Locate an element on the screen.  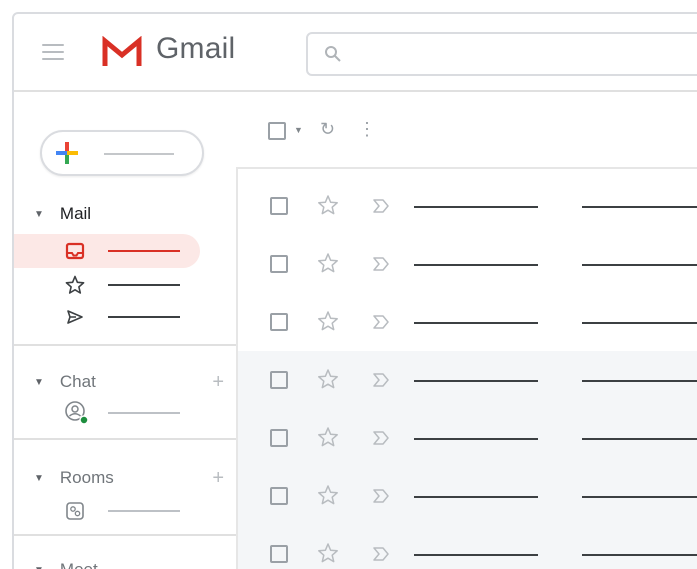
user-status-icon is located at coordinates (77, 413).